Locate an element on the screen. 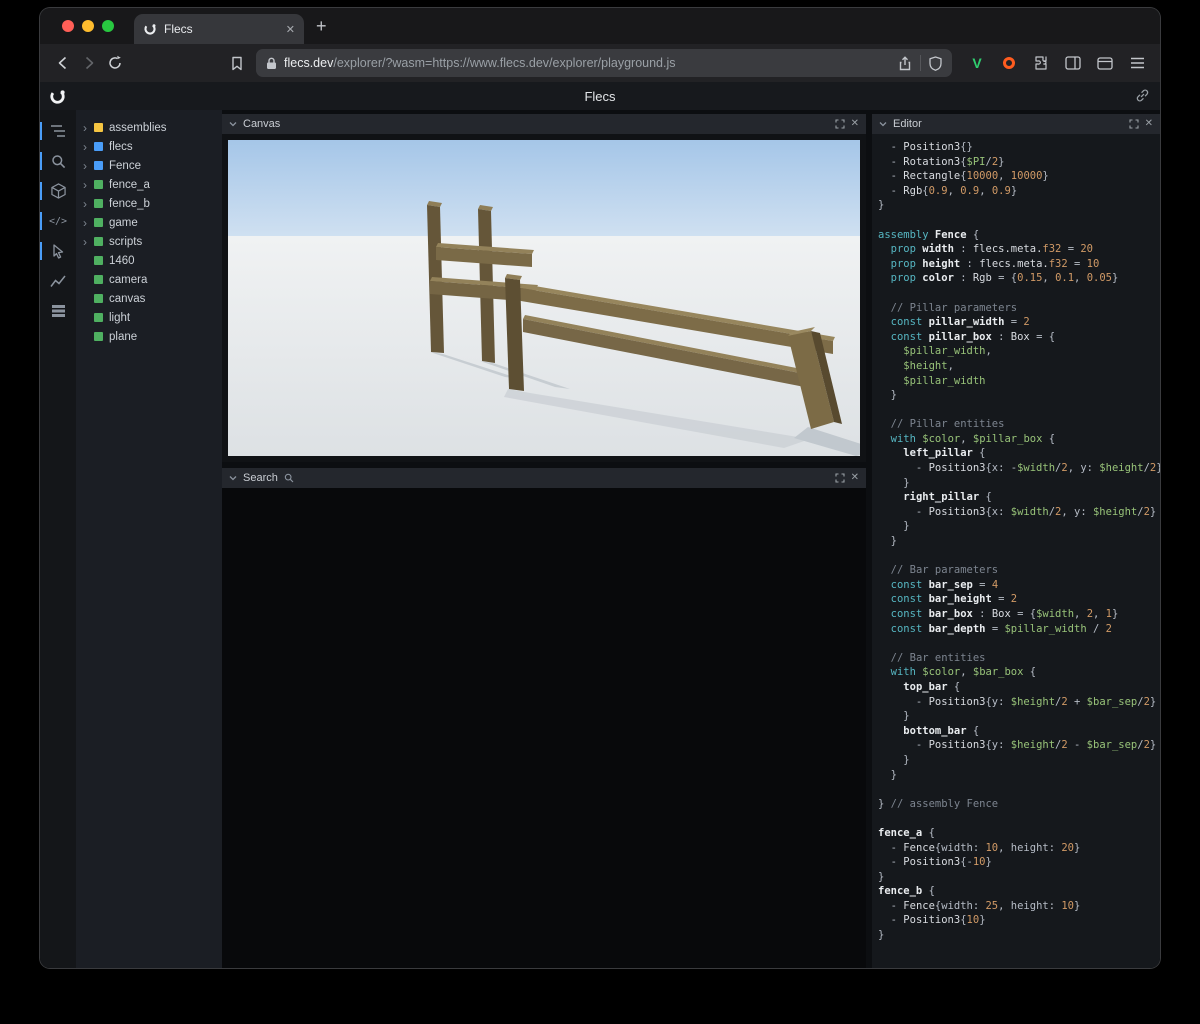 The image size is (1200, 1024). canvas-panel-header: Canvas ✕ is located at coordinates (544, 124).